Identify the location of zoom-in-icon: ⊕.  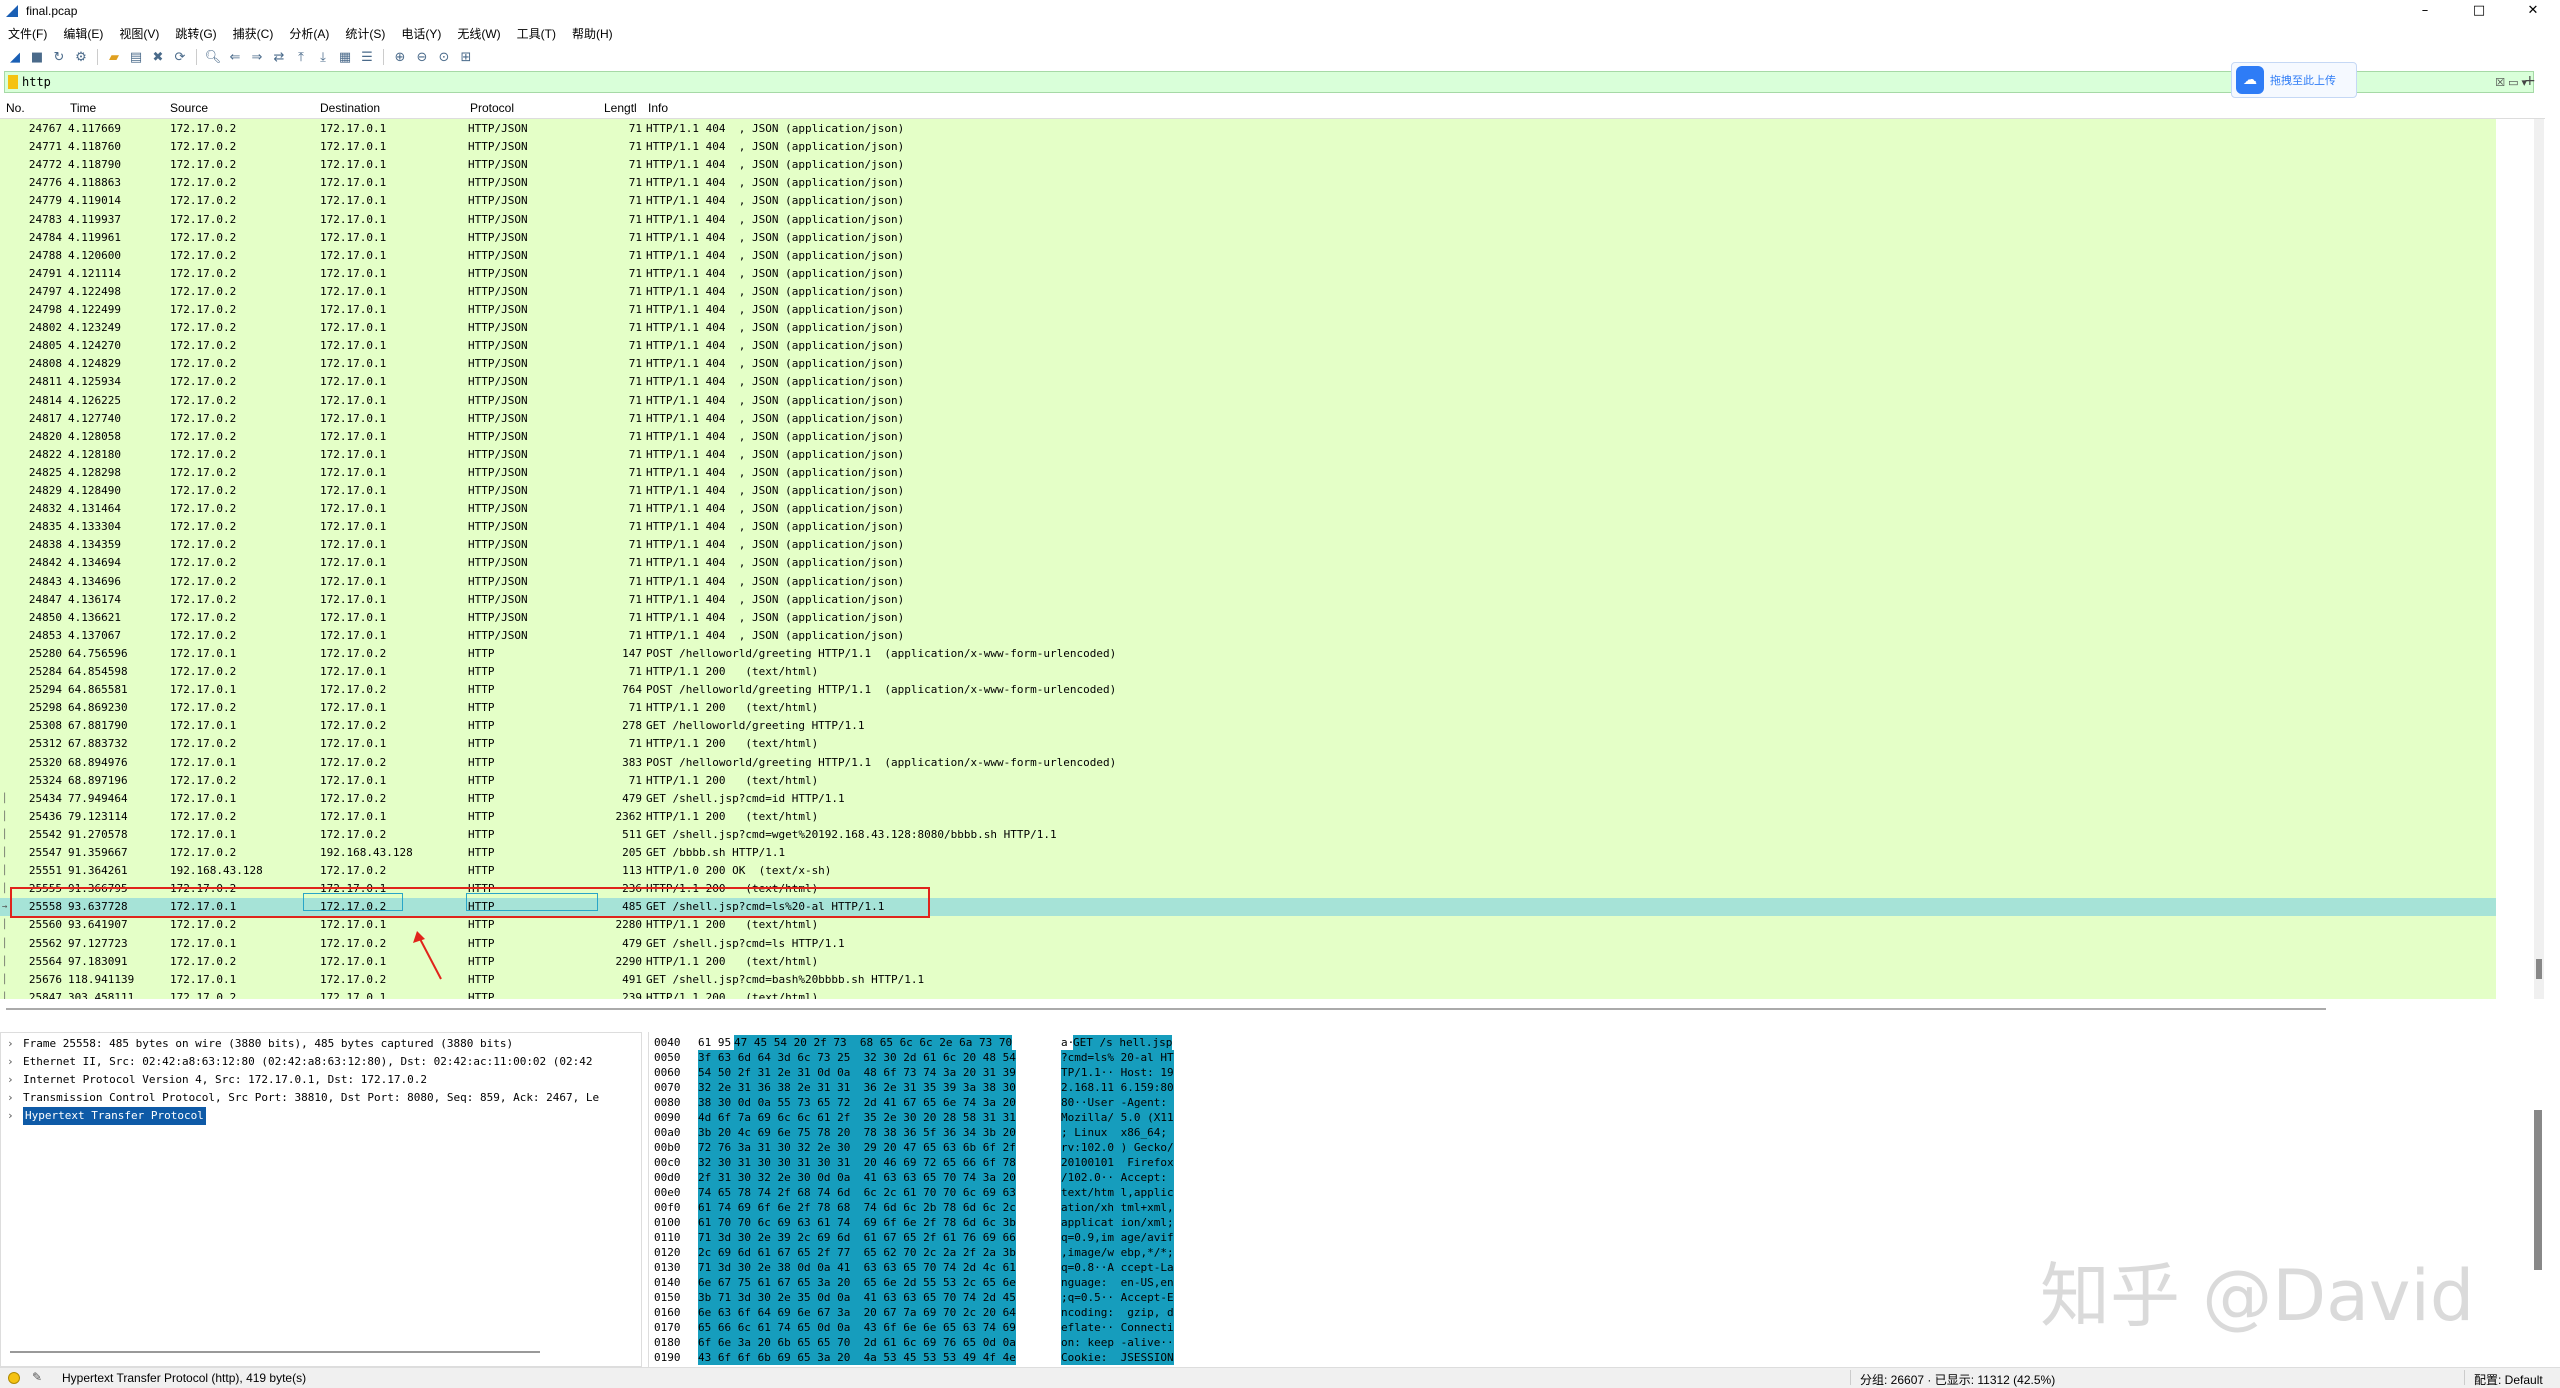
(400, 57).